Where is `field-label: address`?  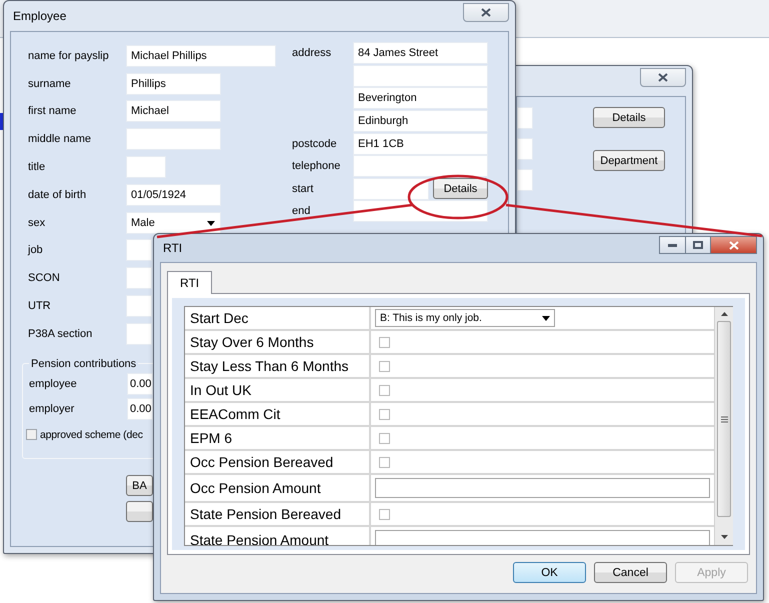 field-label: address is located at coordinates (312, 53).